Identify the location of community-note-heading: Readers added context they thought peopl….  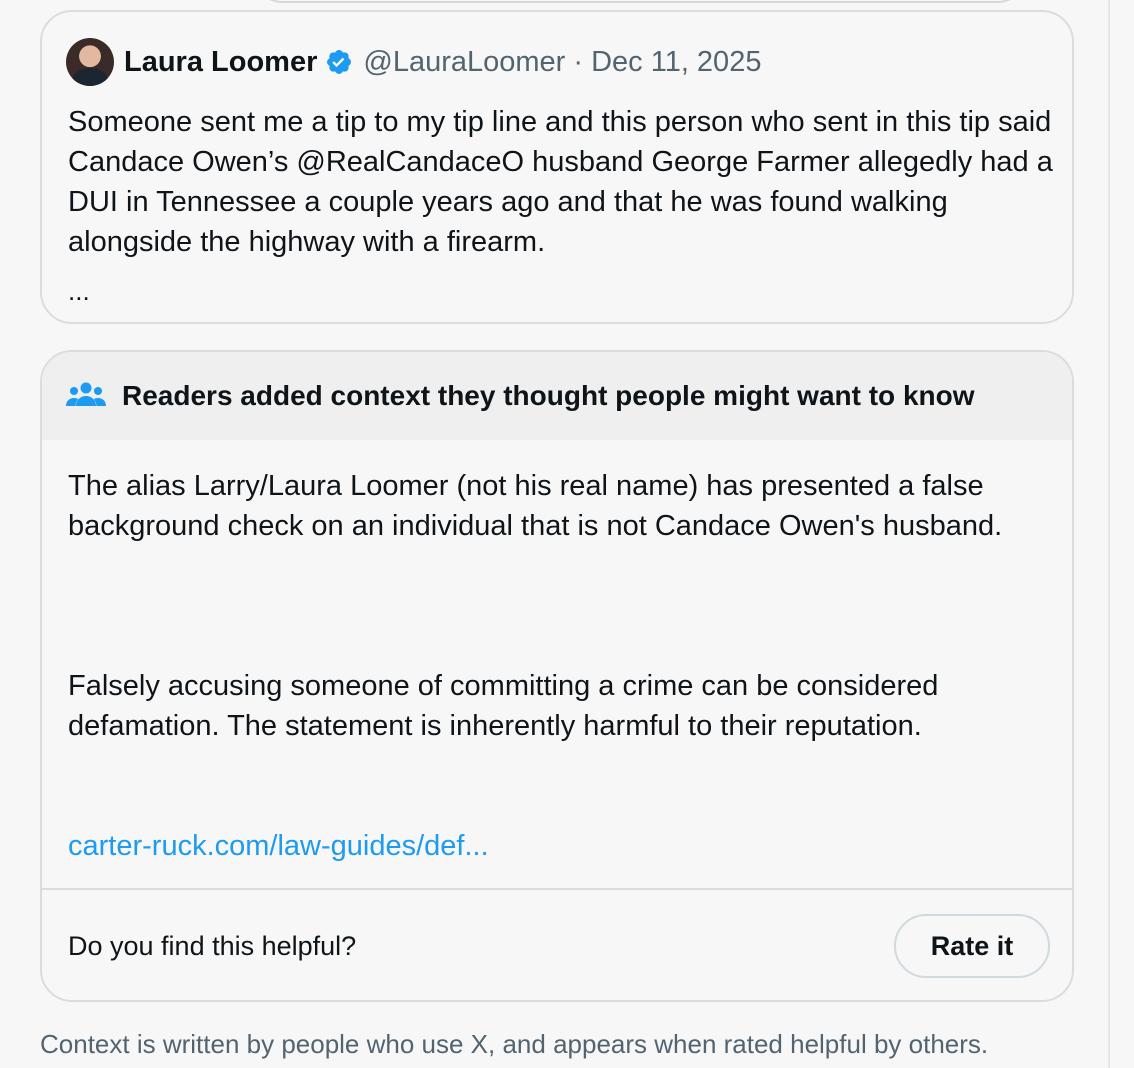
(548, 395).